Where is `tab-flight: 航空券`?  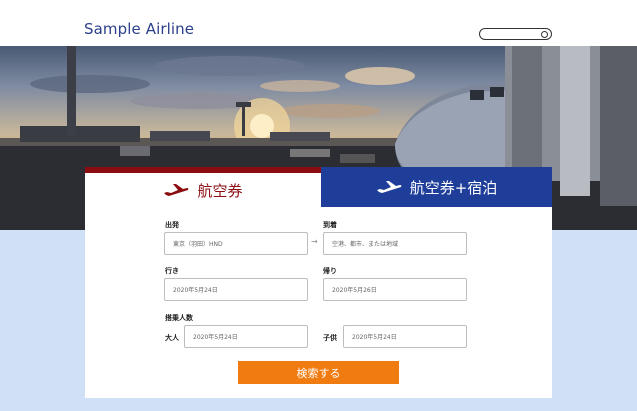
tab-flight: 航空券 is located at coordinates (203, 187).